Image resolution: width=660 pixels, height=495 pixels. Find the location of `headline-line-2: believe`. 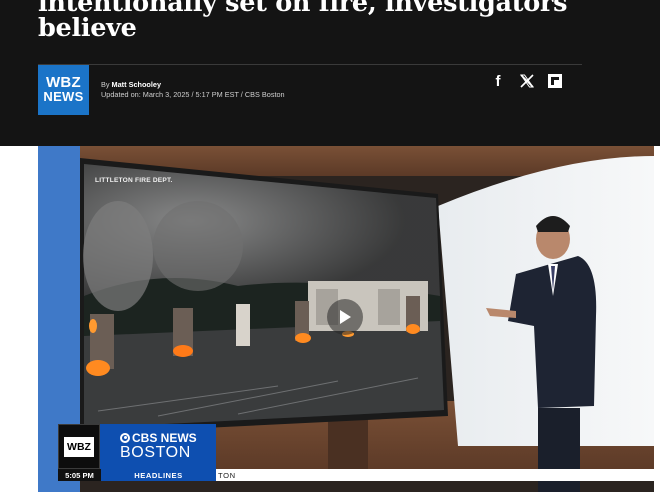

headline-line-2: believe is located at coordinates (87, 28).